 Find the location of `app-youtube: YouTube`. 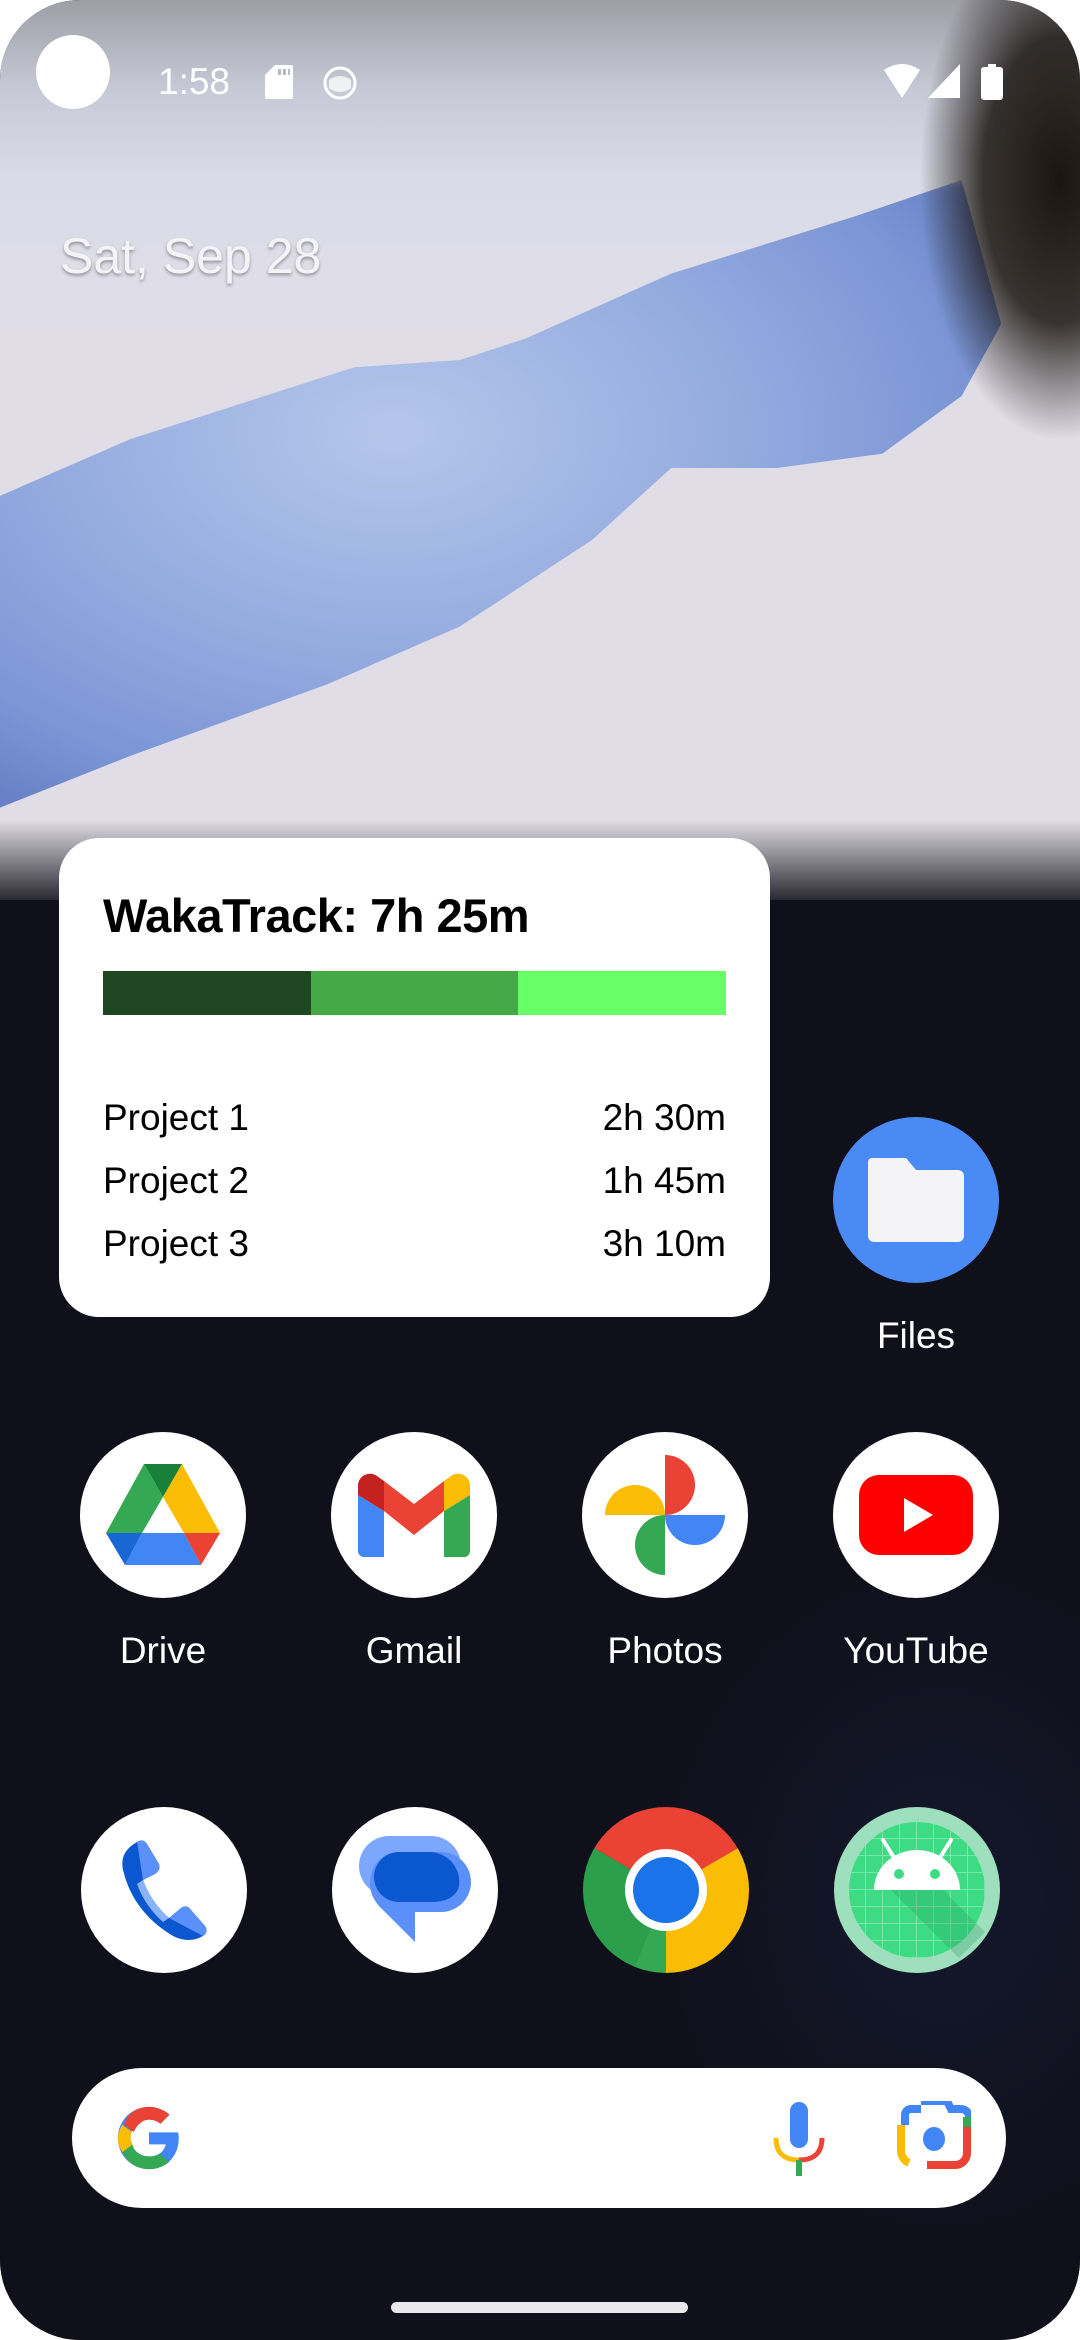

app-youtube: YouTube is located at coordinates (916, 1553).